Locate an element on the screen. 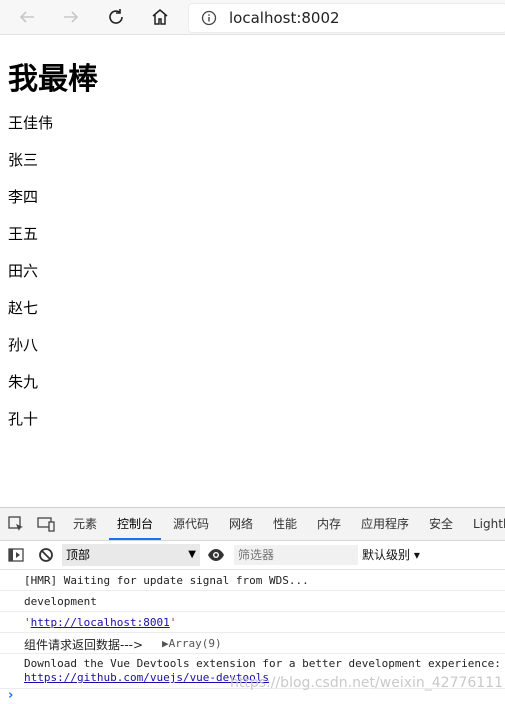 The height and width of the screenshot is (704, 505). tab-application: 应用程序 is located at coordinates (385, 524).